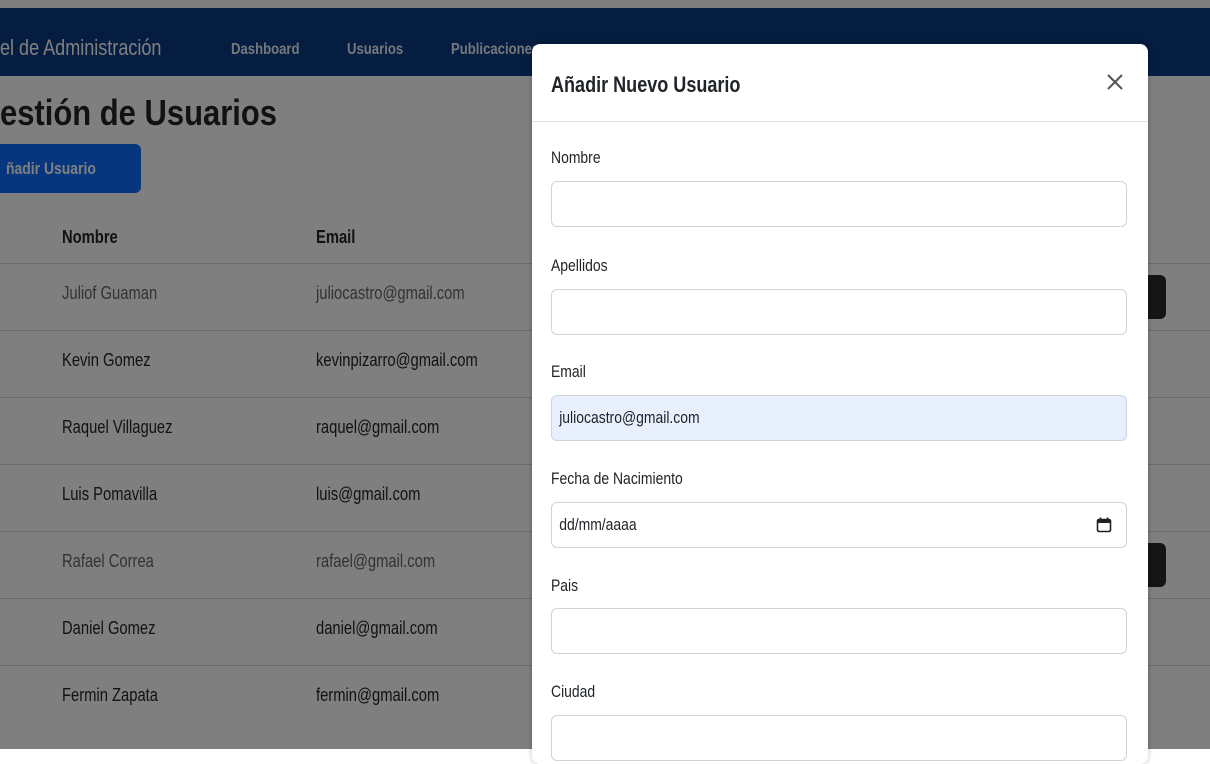 This screenshot has width=1210, height=764. I want to click on nombre-input, so click(839, 204).